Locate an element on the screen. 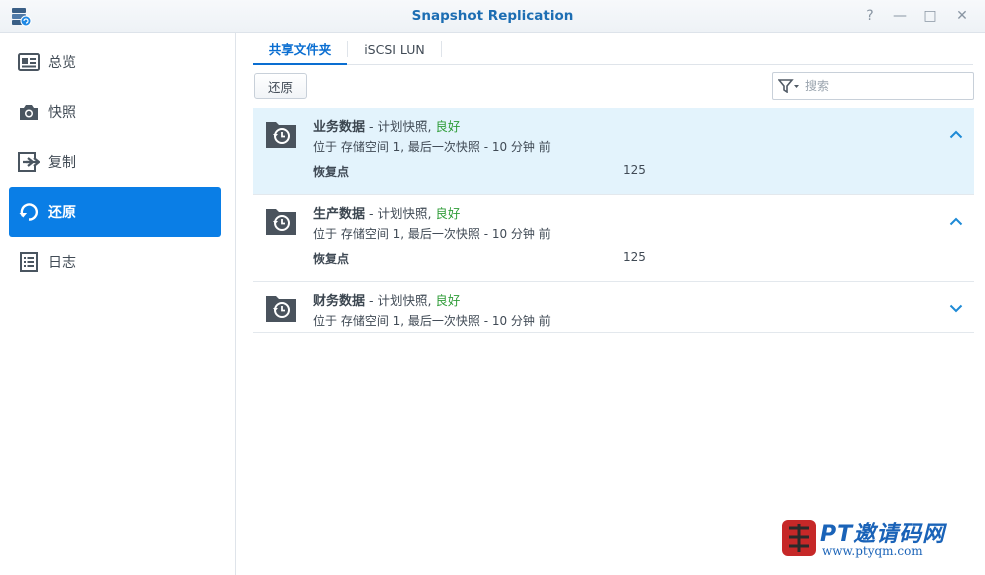 This screenshot has width=985, height=575. sidebar-item-label: 复制 is located at coordinates (62, 163).